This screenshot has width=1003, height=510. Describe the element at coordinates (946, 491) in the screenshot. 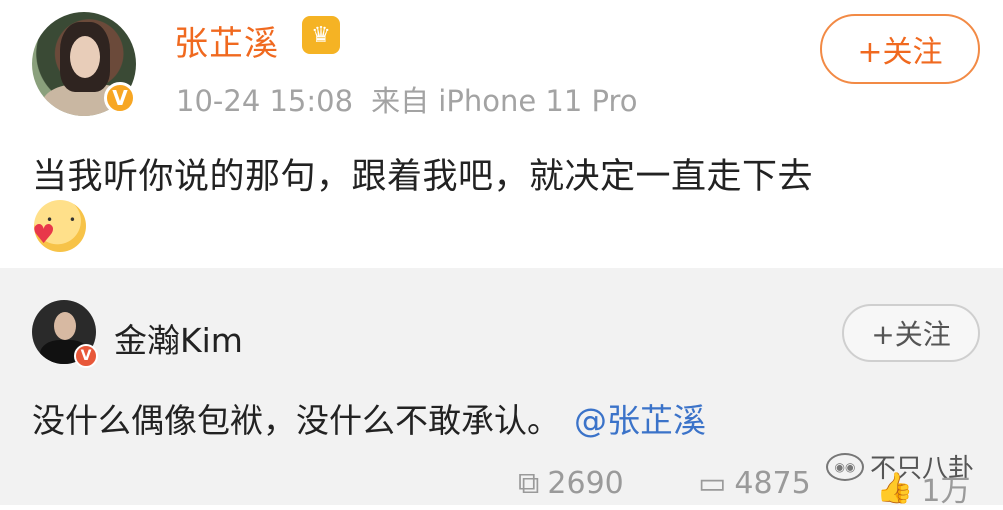

I see `like-count: 1万` at that location.